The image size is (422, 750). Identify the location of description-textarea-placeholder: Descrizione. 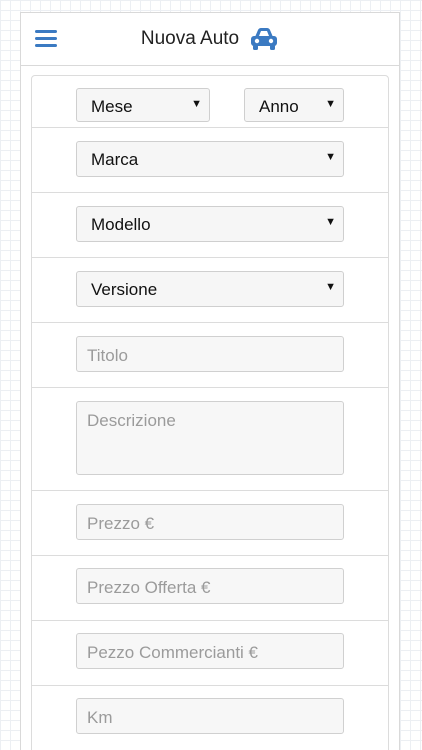
(131, 420).